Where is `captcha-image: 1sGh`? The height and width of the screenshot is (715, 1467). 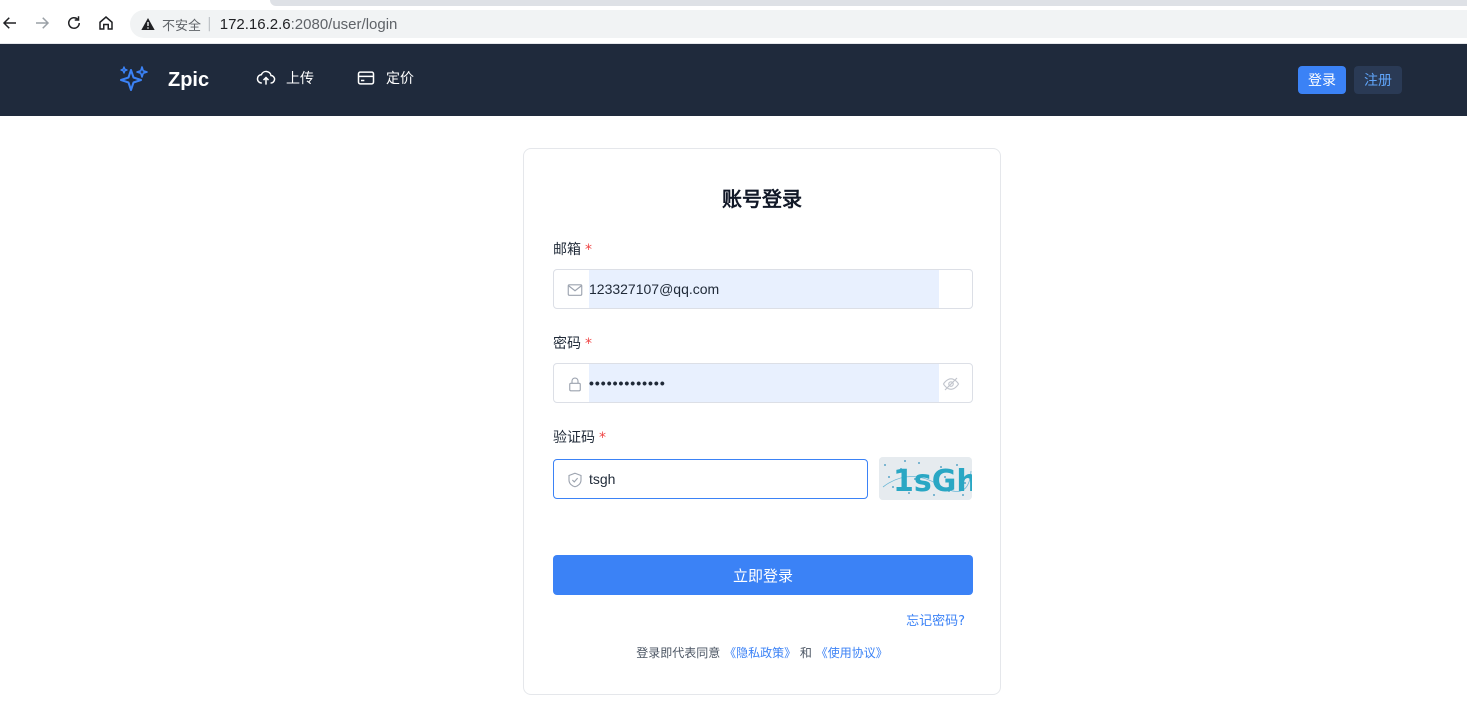
captcha-image: 1sGh is located at coordinates (925, 478).